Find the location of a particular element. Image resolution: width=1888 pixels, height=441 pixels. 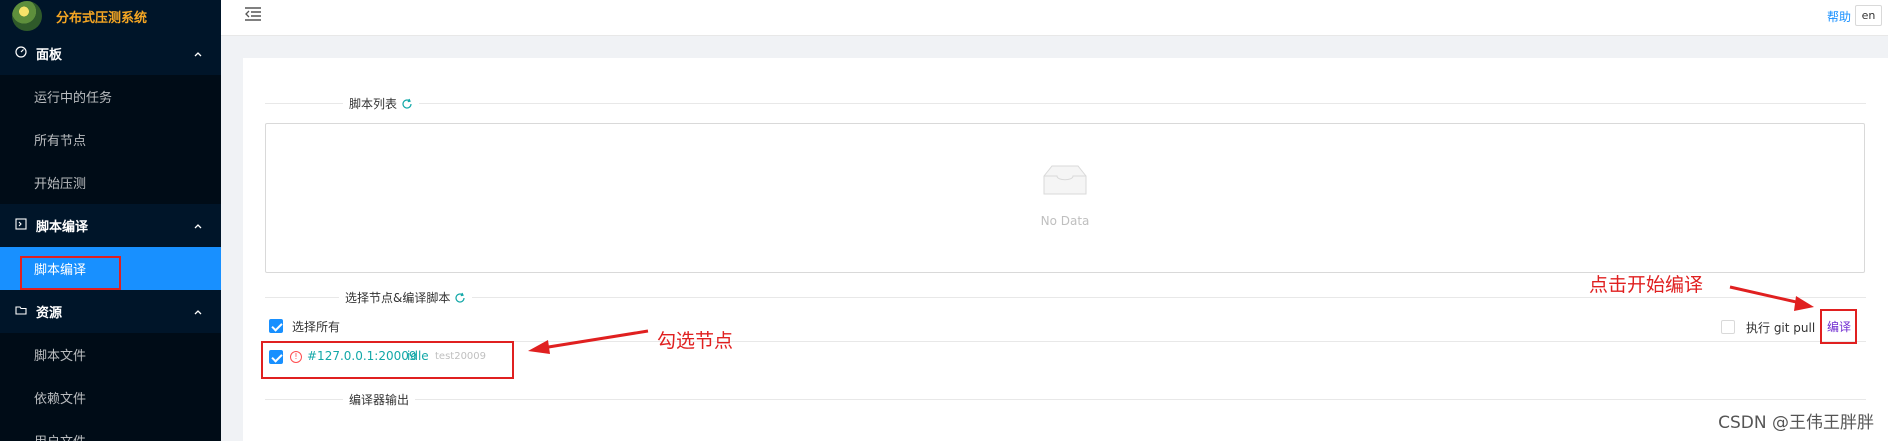

arrow-select-node is located at coordinates (592, 340).